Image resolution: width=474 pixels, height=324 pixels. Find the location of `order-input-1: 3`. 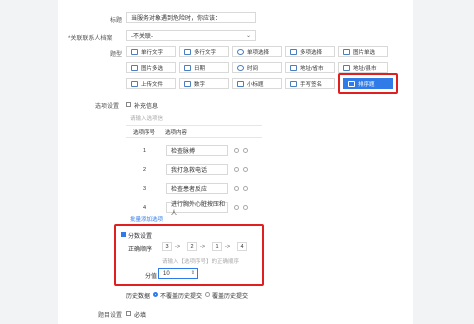

order-input-1: 3 is located at coordinates (167, 246).